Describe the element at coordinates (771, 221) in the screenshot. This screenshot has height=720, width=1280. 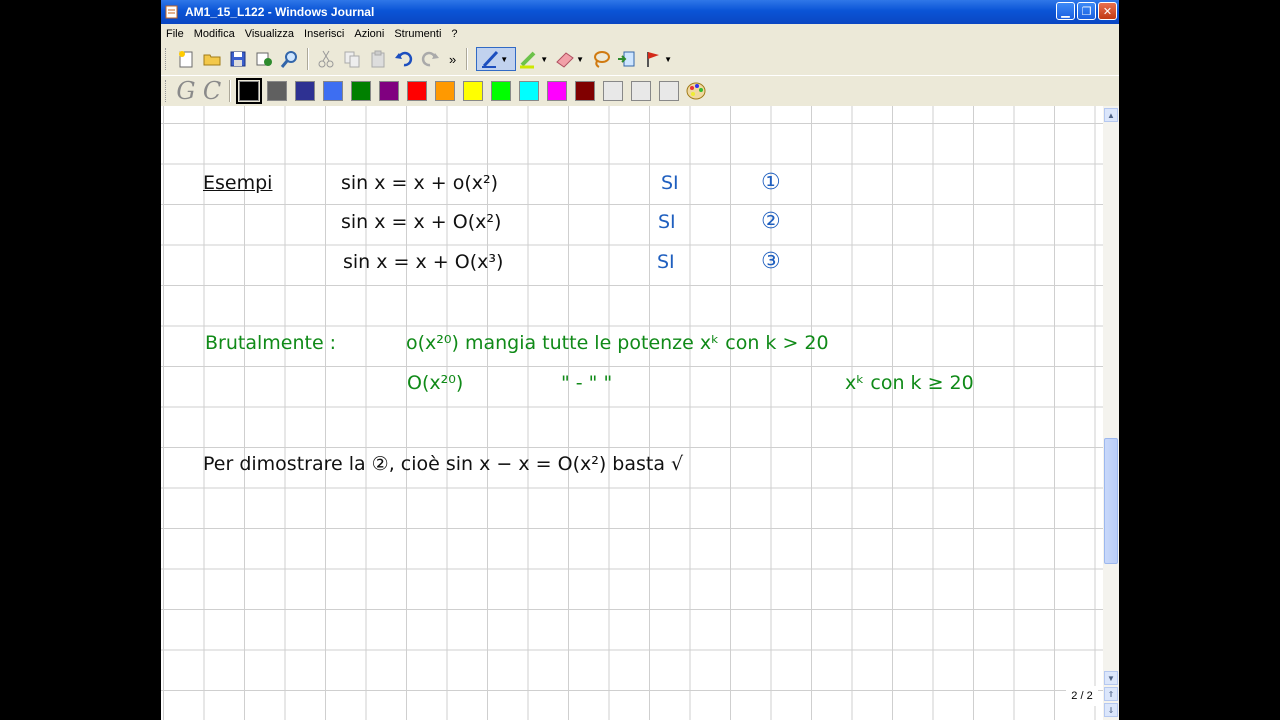
I see `example-2-marker: ②` at that location.